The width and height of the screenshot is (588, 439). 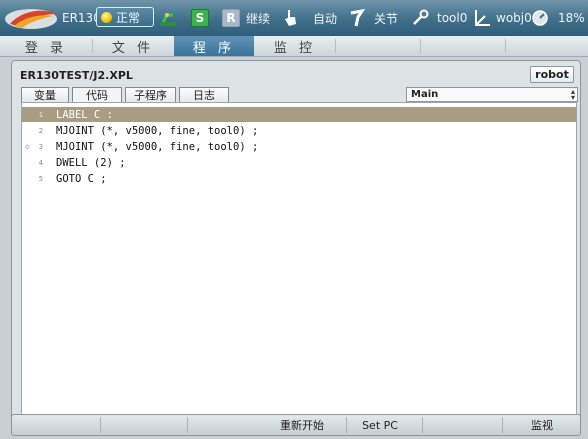 I want to click on file-path: ER130TEST/J2.XPL, so click(x=76, y=75).